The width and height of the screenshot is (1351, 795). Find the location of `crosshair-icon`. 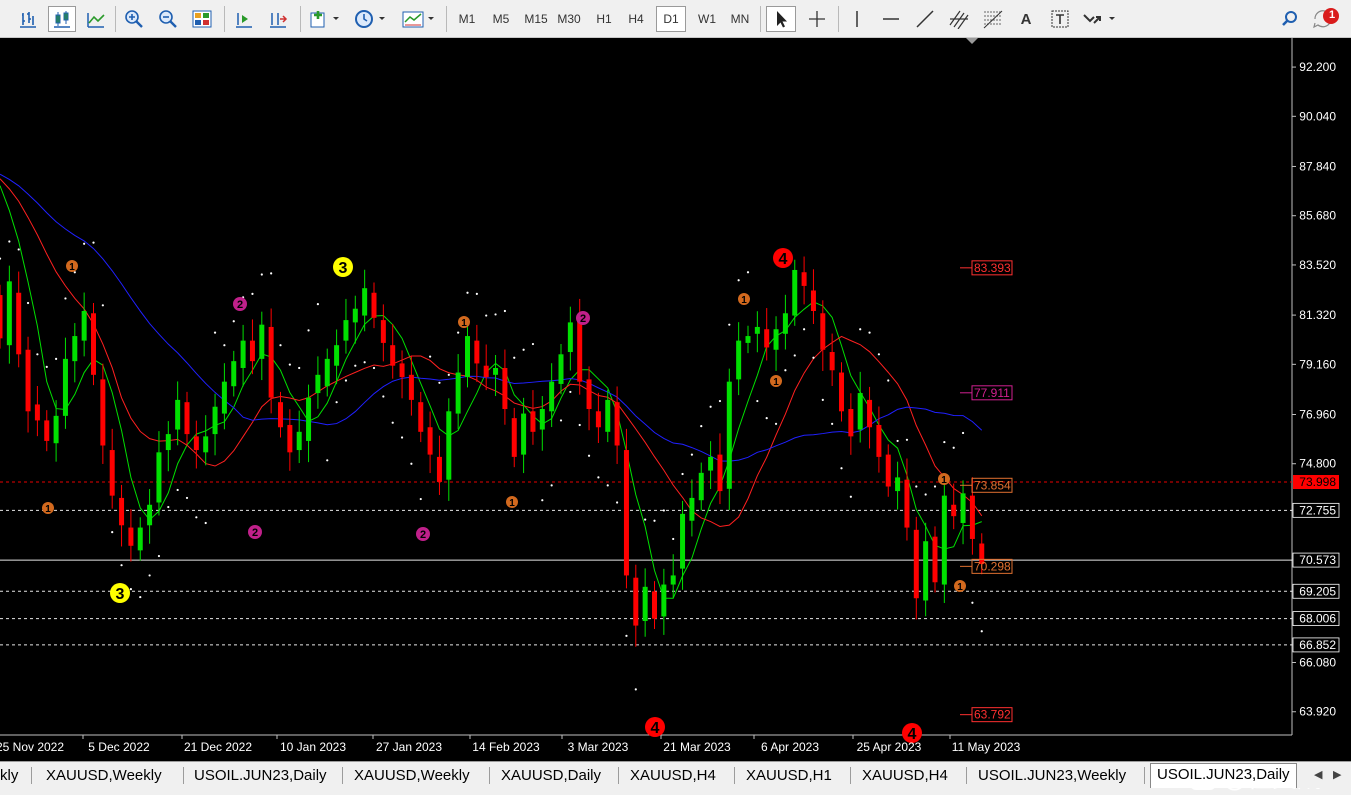

crosshair-icon is located at coordinates (817, 19).